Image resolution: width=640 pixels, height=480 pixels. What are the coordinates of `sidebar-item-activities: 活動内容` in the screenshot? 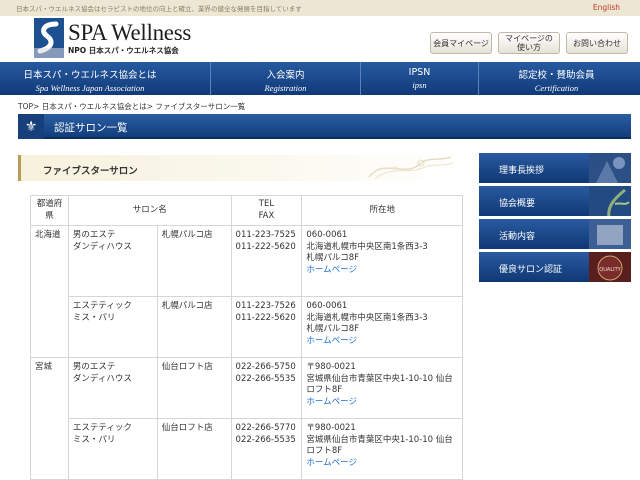 It's located at (555, 235).